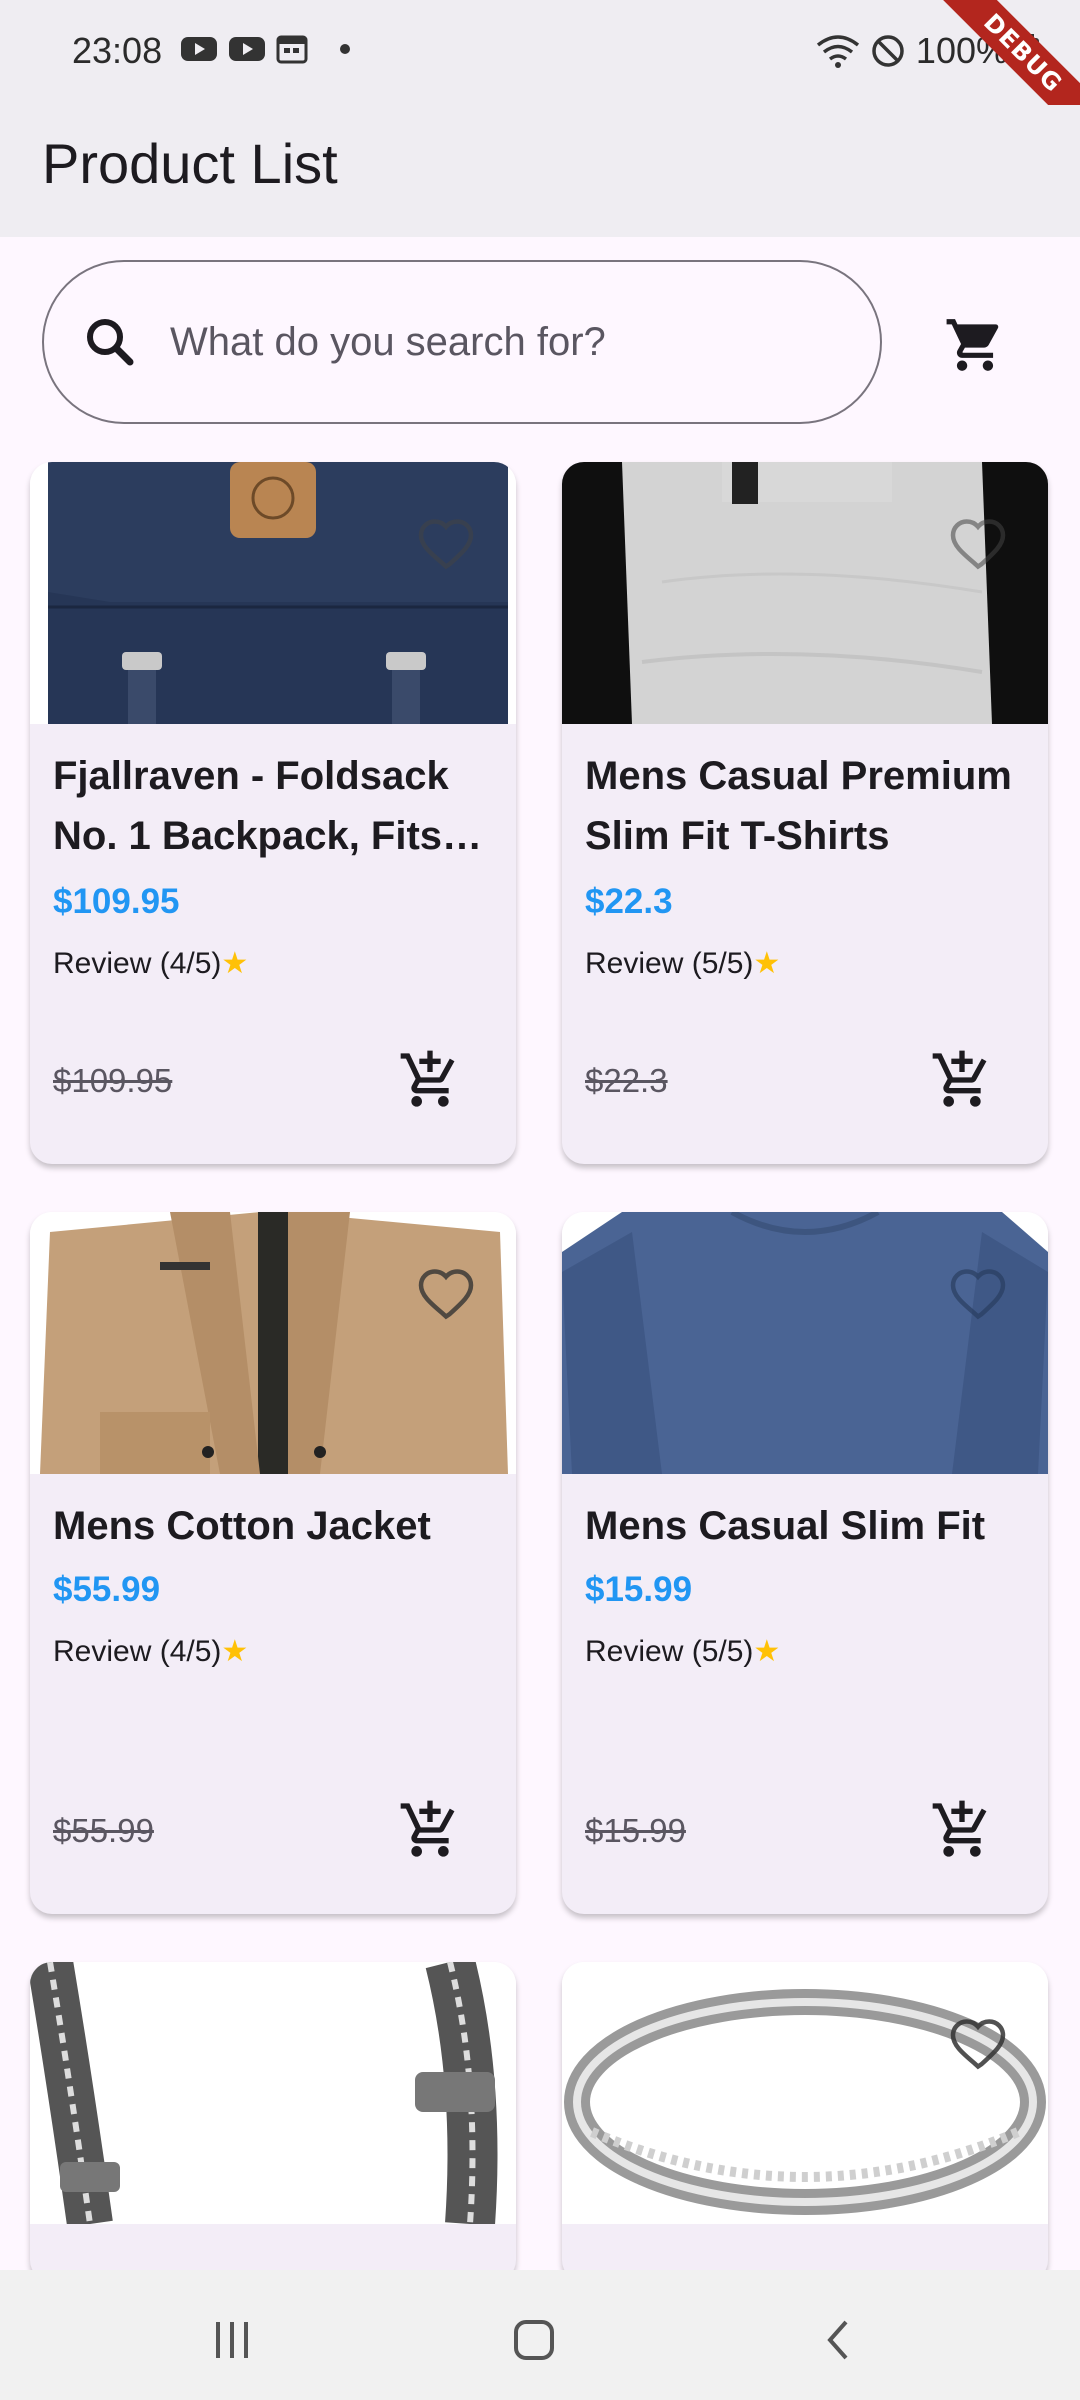 Image resolution: width=1080 pixels, height=2400 pixels. Describe the element at coordinates (190, 163) in the screenshot. I see `page-title: Product List` at that location.